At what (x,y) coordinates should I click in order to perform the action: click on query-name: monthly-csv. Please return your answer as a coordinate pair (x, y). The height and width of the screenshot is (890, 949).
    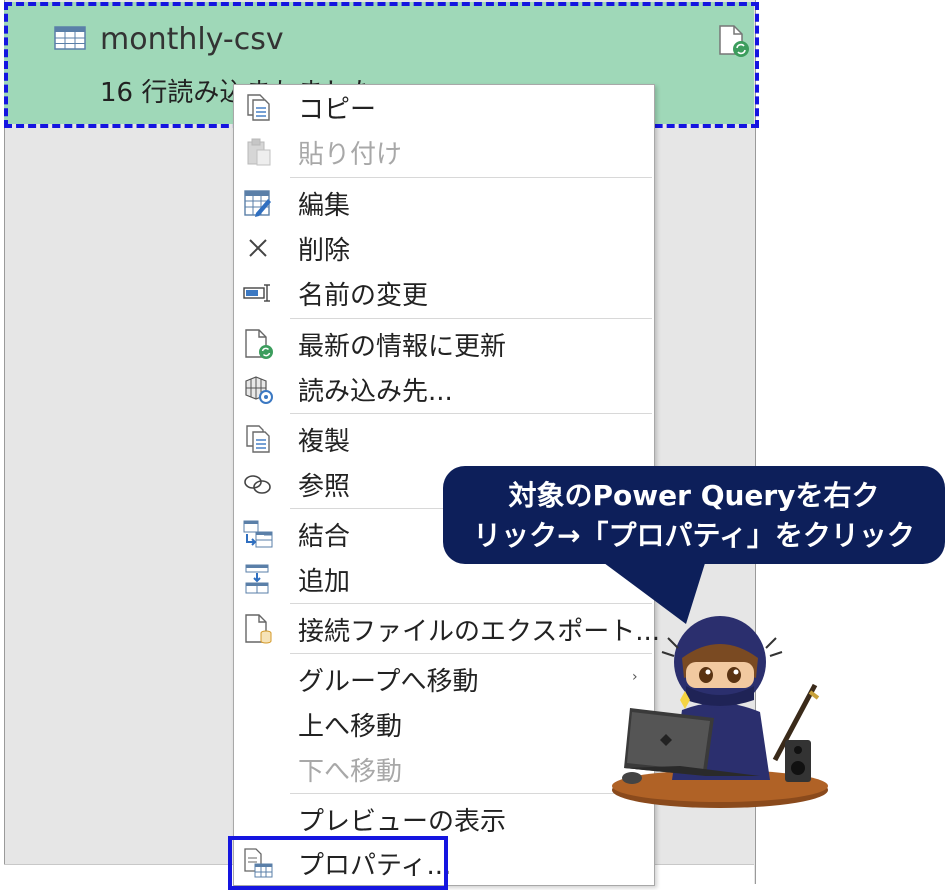
    Looking at the image, I should click on (192, 39).